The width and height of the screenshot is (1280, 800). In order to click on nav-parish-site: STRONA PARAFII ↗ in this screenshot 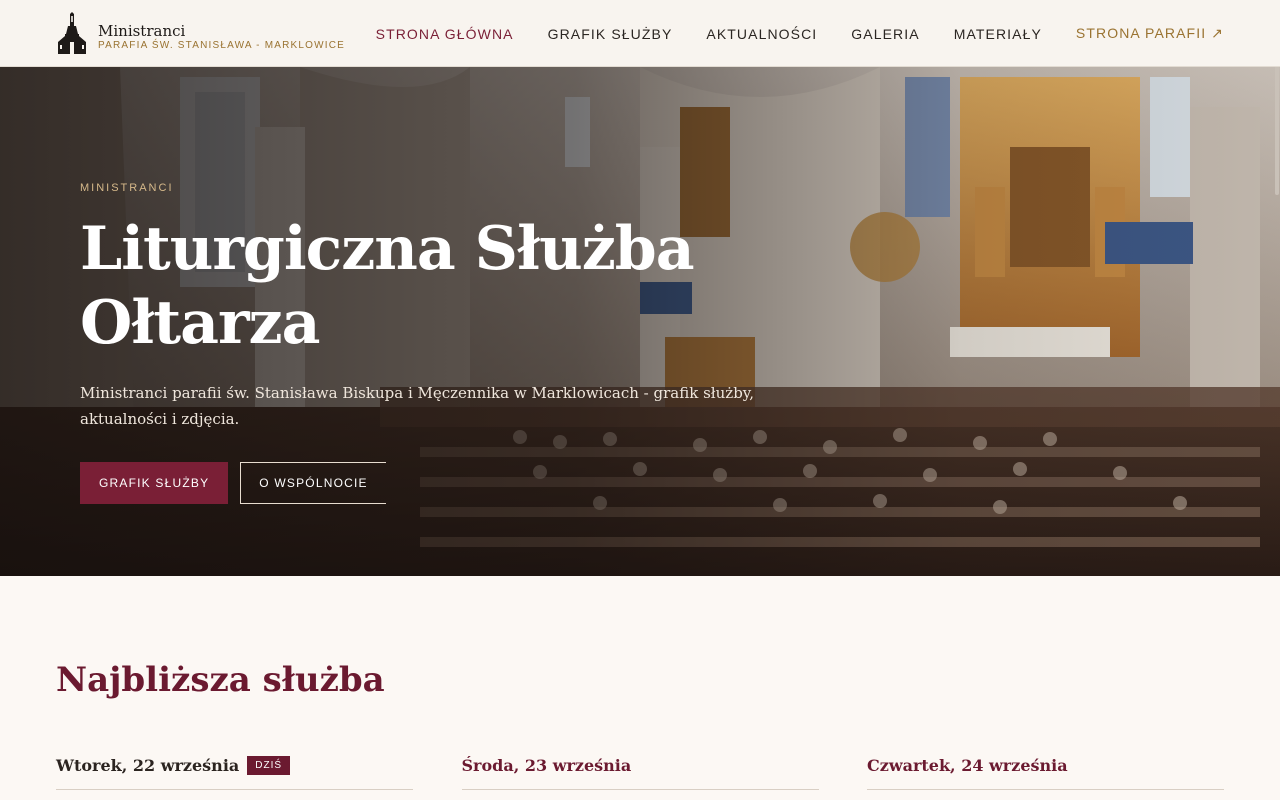, I will do `click(1150, 33)`.